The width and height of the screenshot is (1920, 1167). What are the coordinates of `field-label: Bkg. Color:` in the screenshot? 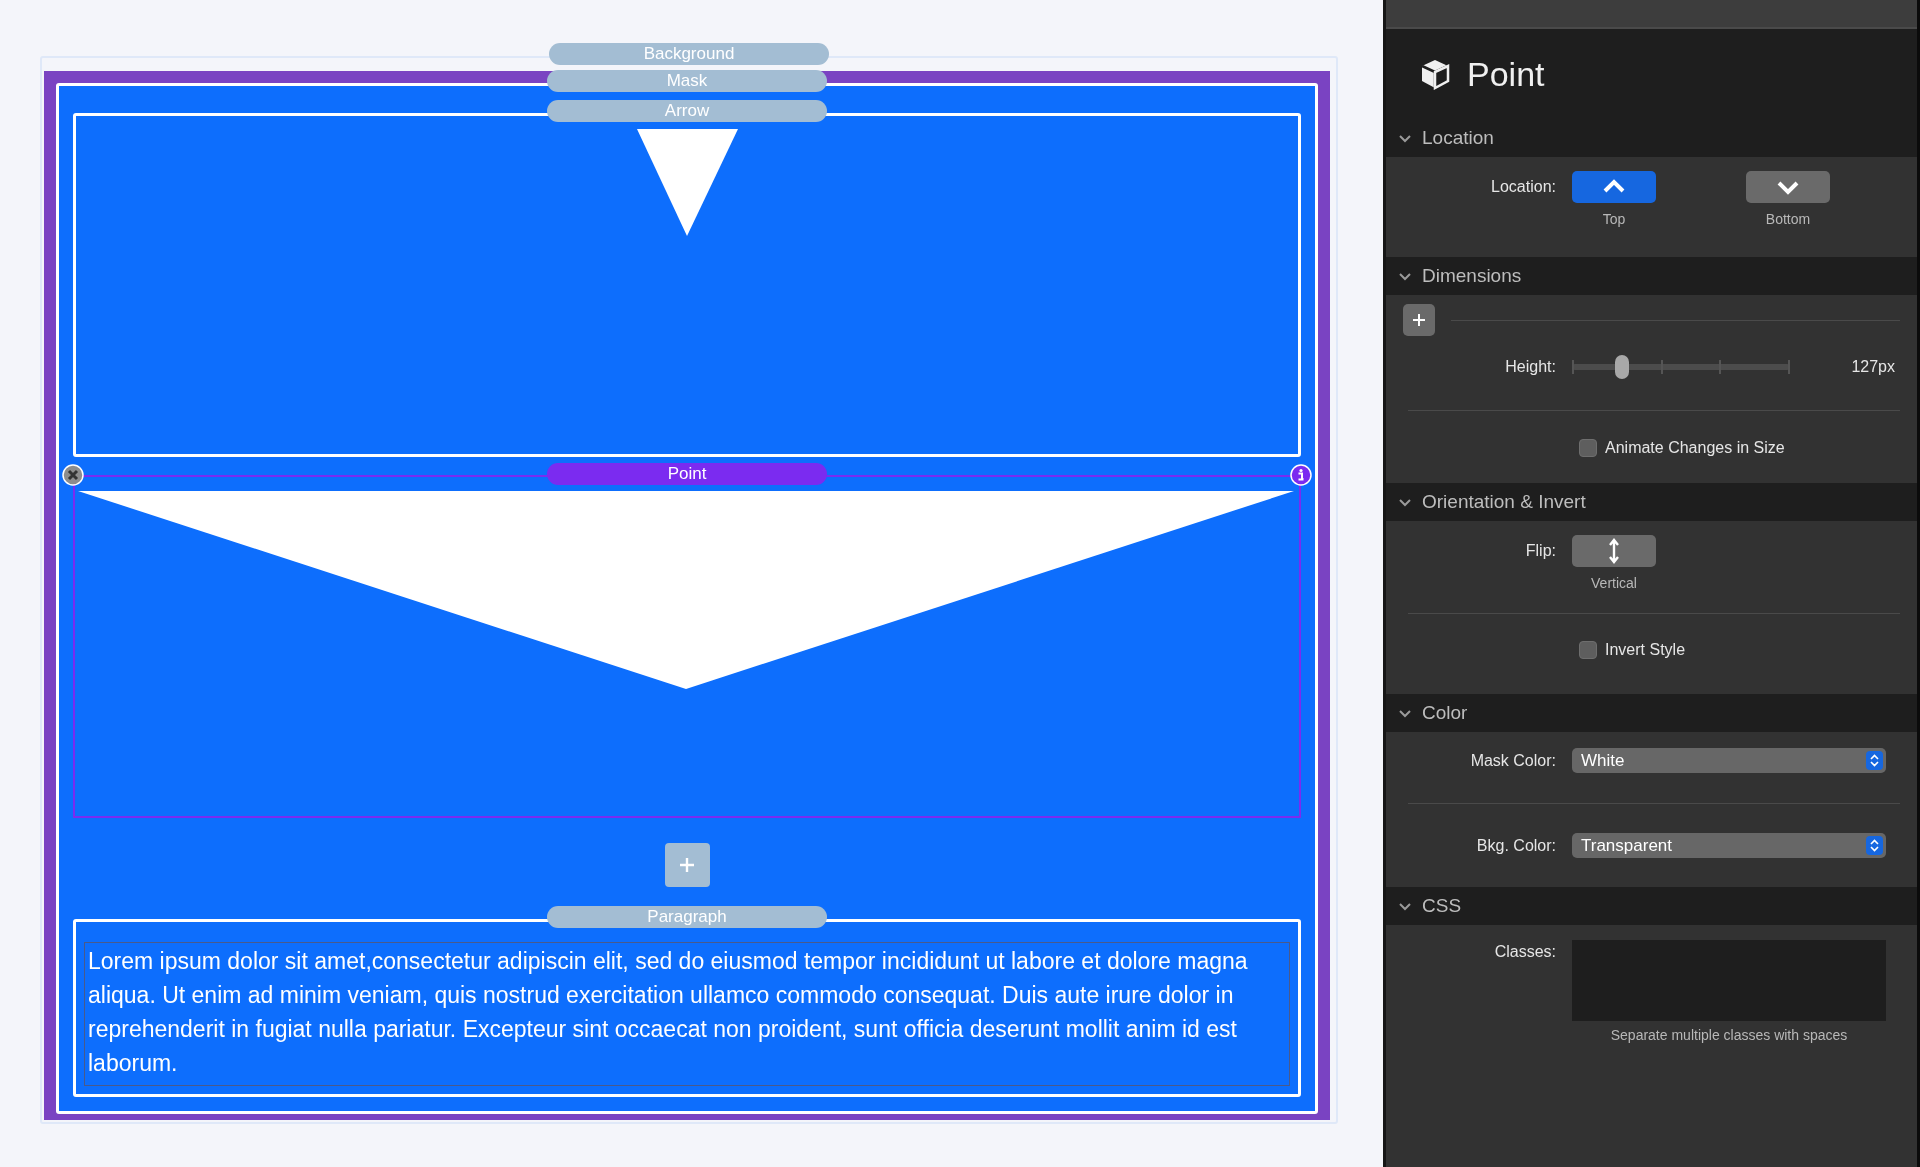 It's located at (1516, 845).